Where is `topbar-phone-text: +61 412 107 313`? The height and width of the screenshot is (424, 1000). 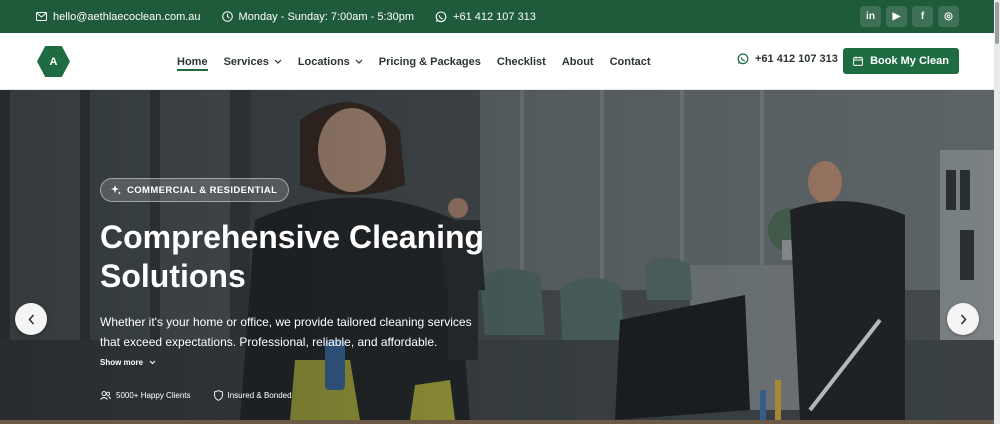 topbar-phone-text: +61 412 107 313 is located at coordinates (494, 16).